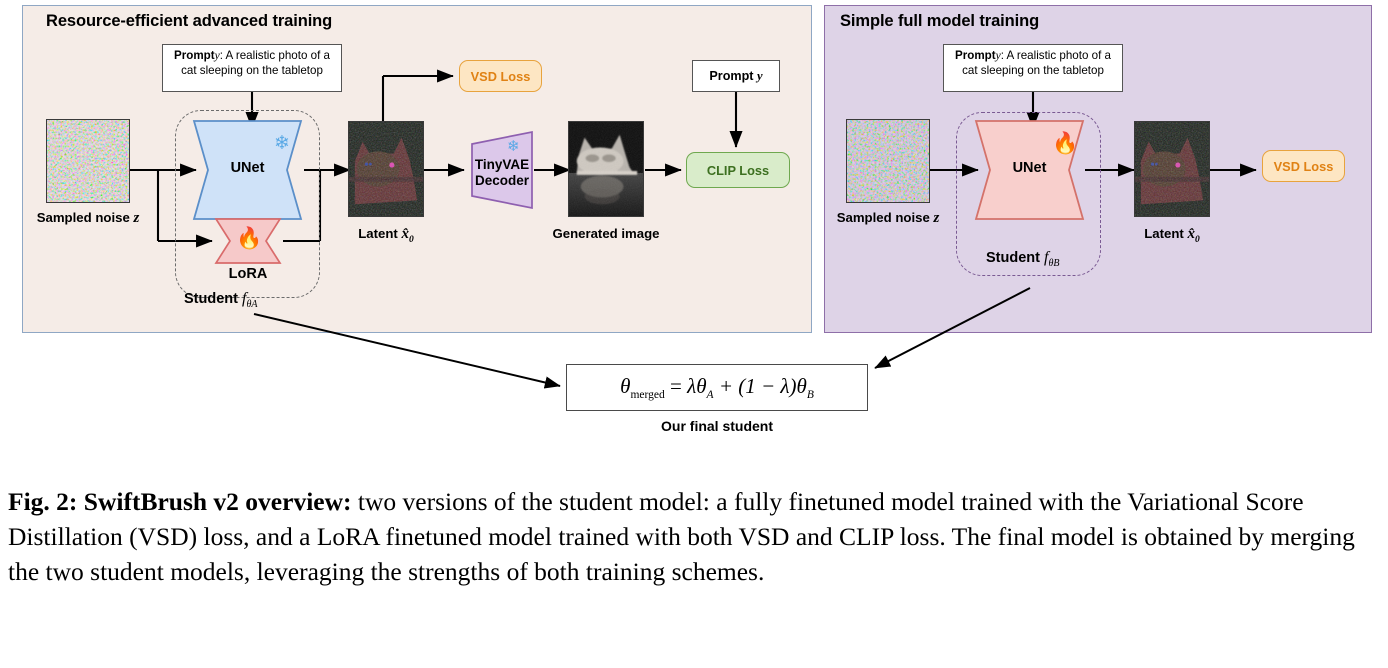  I want to click on sampled-noise-image-left, so click(88, 161).